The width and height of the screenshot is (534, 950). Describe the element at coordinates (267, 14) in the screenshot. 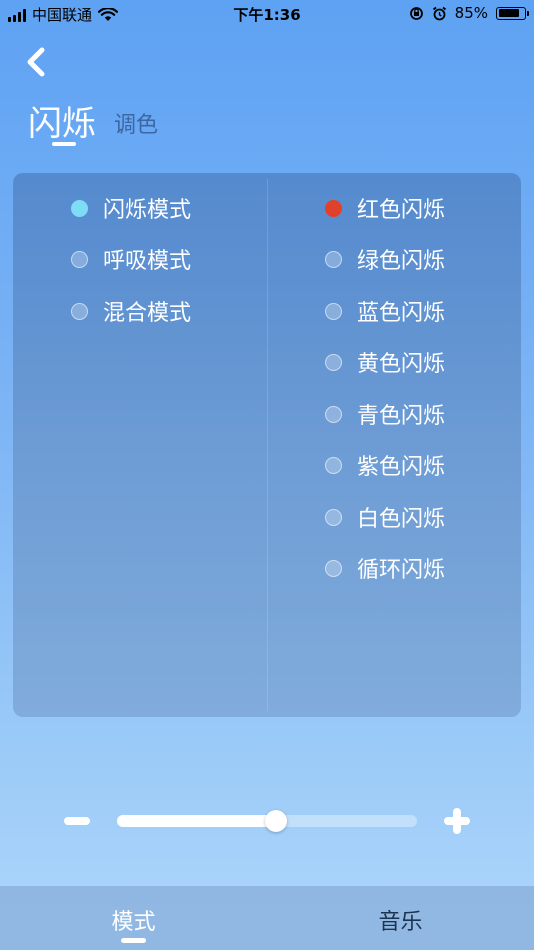

I see `status-bar: 中国联通 下午1:36 85%` at that location.